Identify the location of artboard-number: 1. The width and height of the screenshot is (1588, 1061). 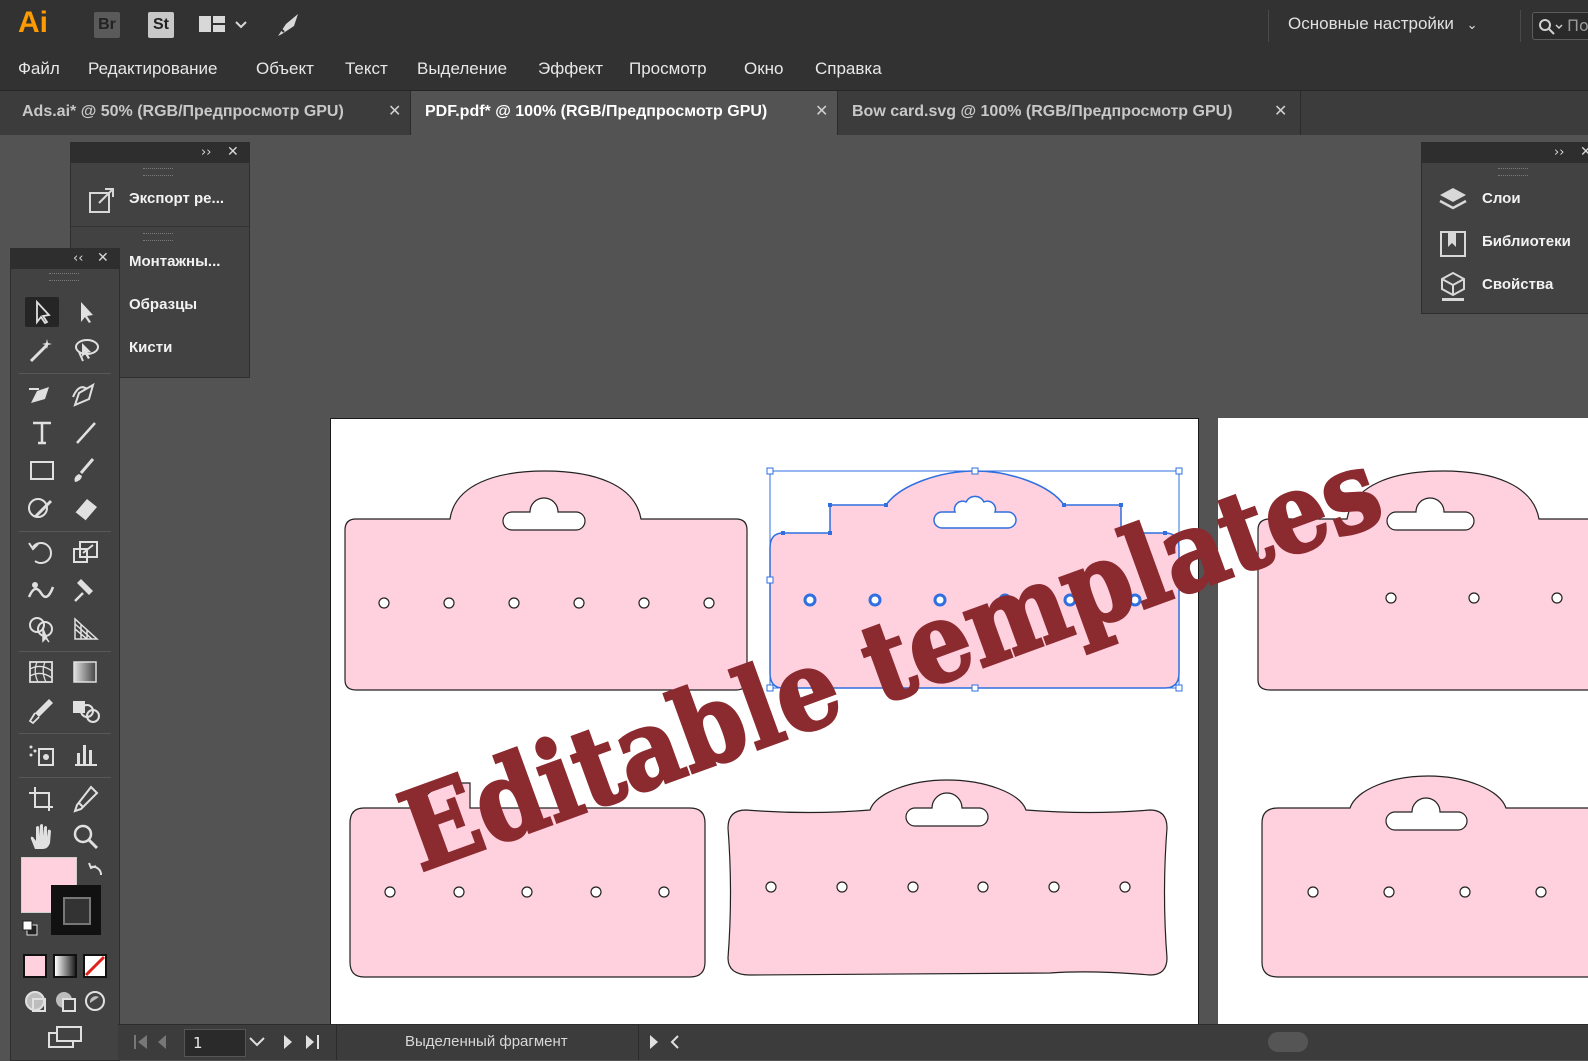
(198, 1043).